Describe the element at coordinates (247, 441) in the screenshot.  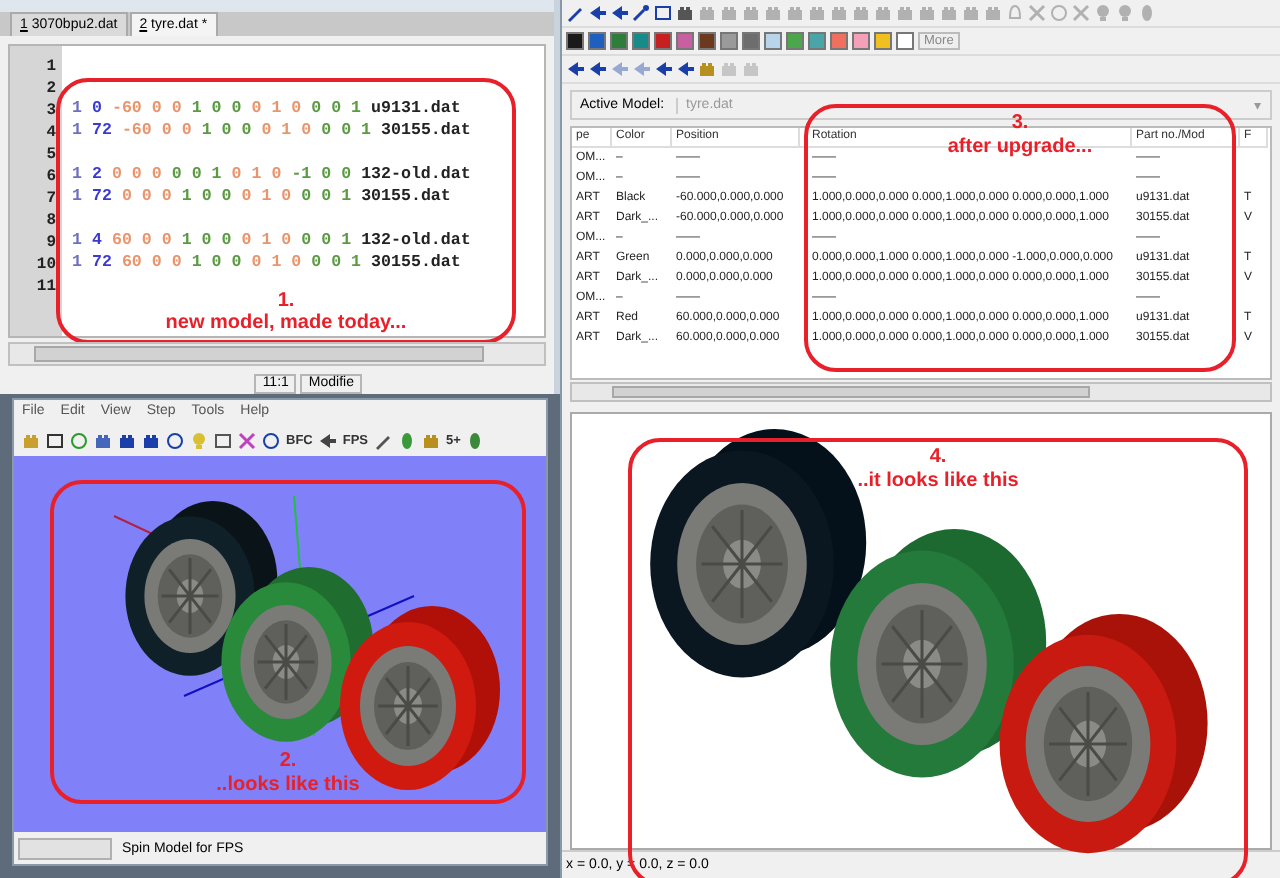
I see `cross-icon` at that location.